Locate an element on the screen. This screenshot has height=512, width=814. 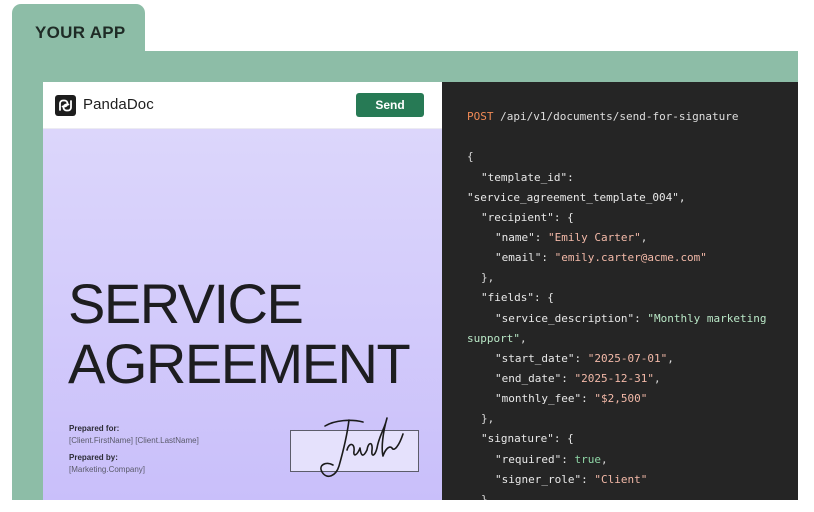
end-date-comma: , is located at coordinates (657, 378).